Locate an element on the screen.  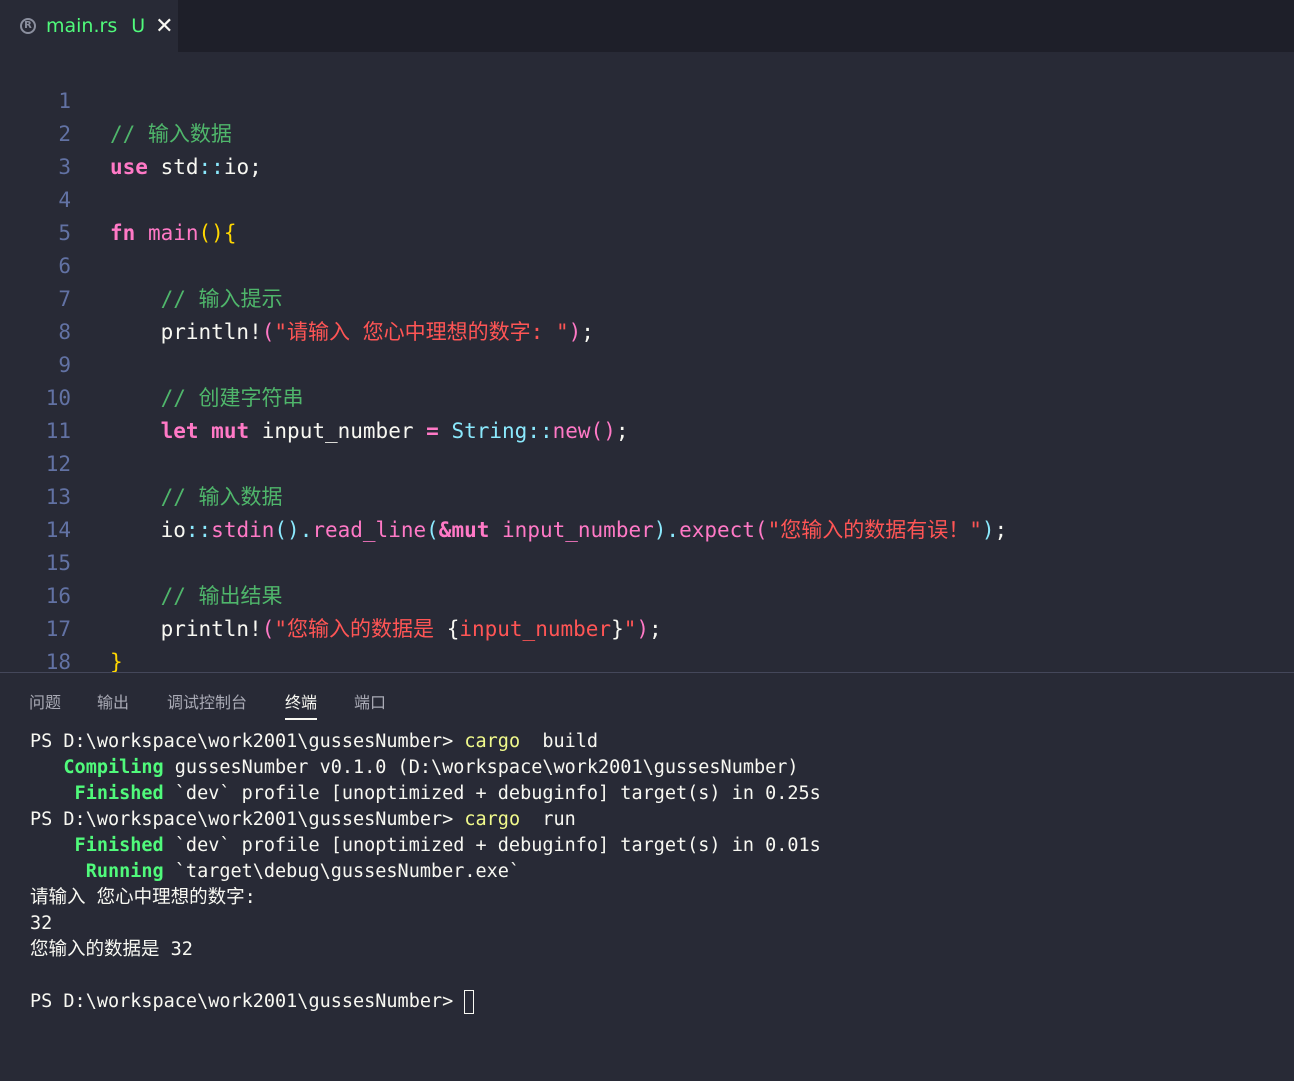
terminal-cursor is located at coordinates (469, 1002).